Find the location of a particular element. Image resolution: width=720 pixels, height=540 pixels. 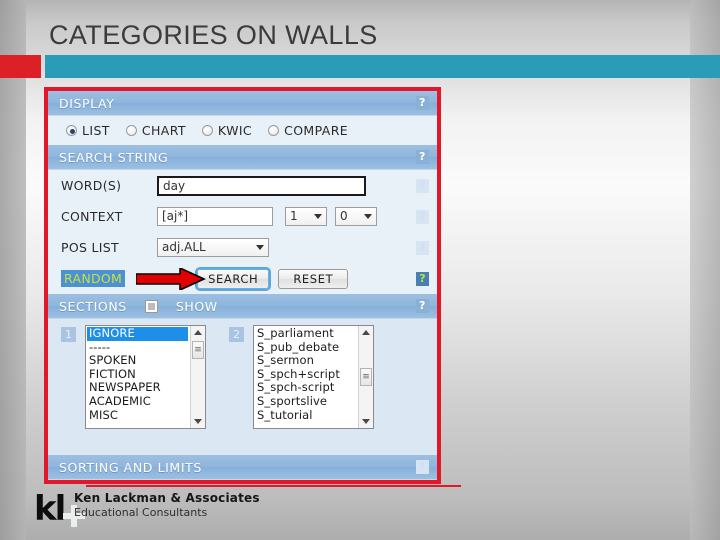

footer-divider is located at coordinates (273, 486).